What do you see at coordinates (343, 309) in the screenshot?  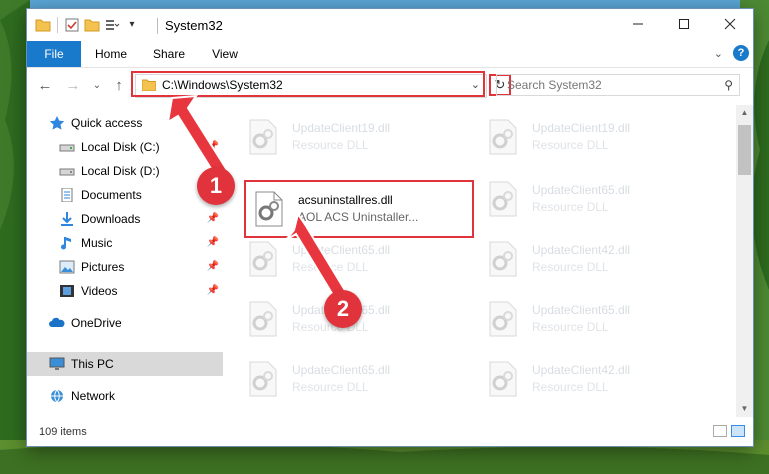 I see `step-badge-2: 2` at bounding box center [343, 309].